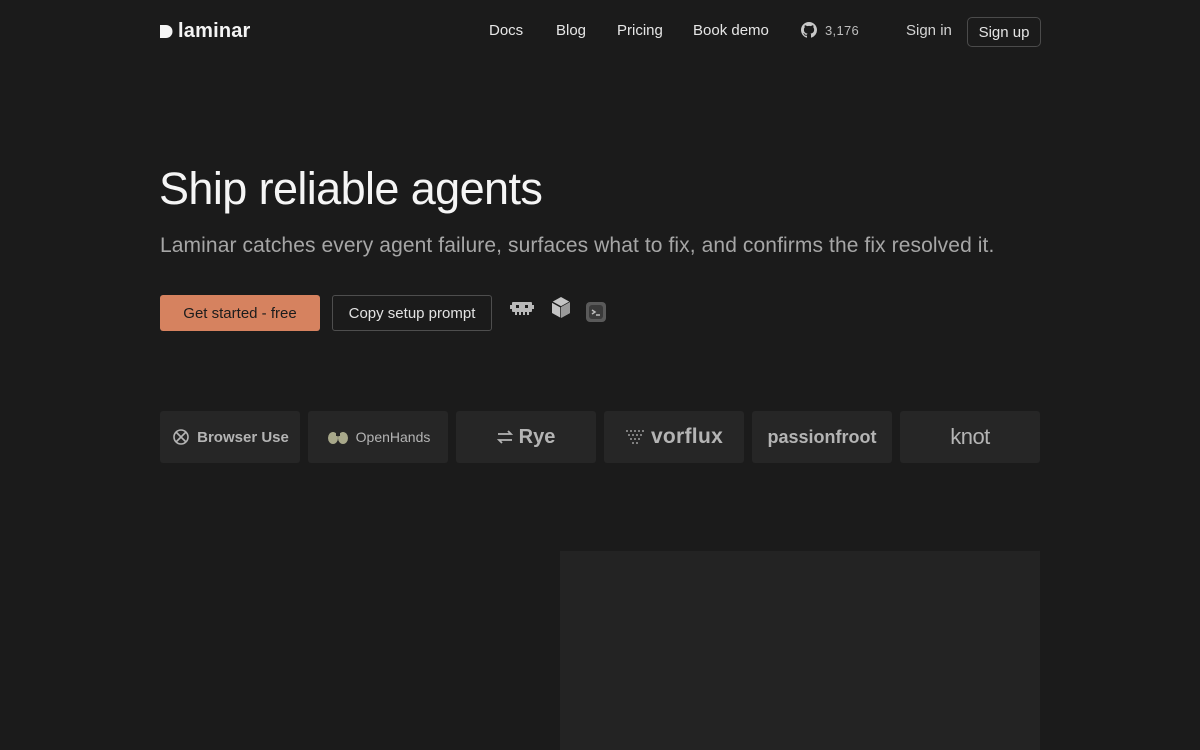 The height and width of the screenshot is (750, 1200). Describe the element at coordinates (634, 437) in the screenshot. I see `vorflux-icon` at that location.